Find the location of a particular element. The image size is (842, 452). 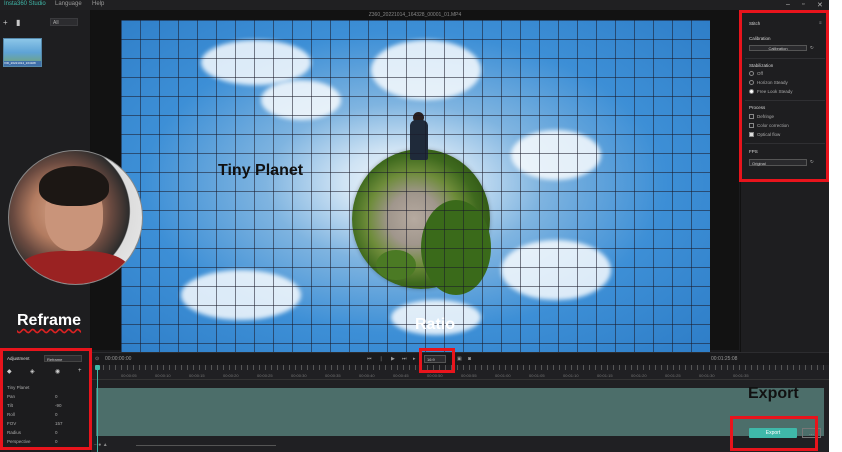

process-defringe: Defringe is located at coordinates (761, 117).